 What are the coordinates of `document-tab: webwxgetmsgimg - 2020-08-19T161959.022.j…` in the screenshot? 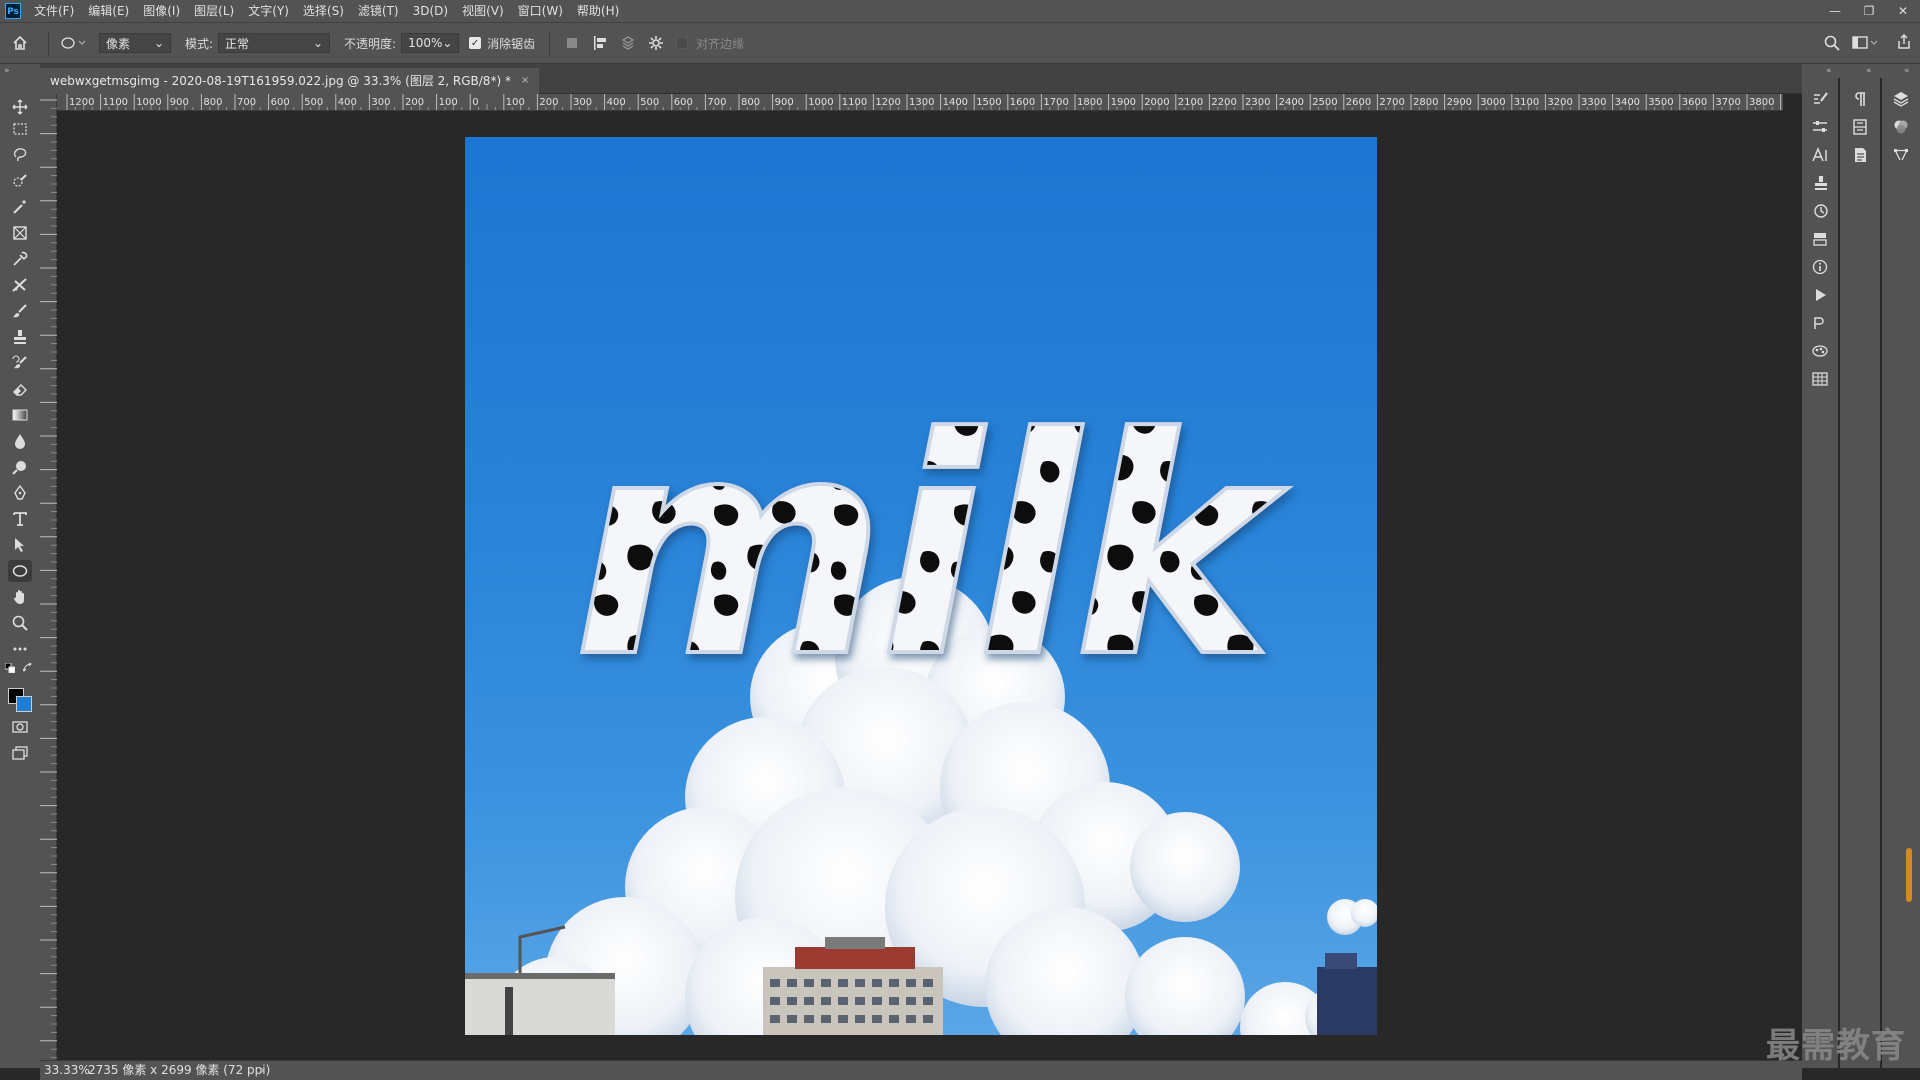 It's located at (290, 81).